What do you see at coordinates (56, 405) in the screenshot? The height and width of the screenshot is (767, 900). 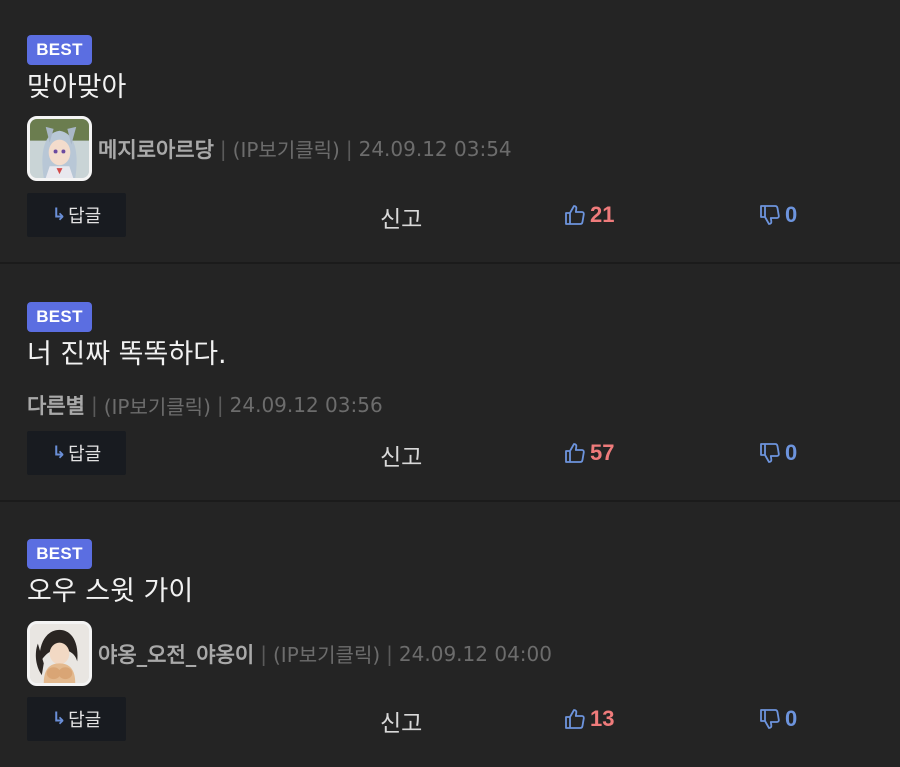 I see `author-name: 다른별` at bounding box center [56, 405].